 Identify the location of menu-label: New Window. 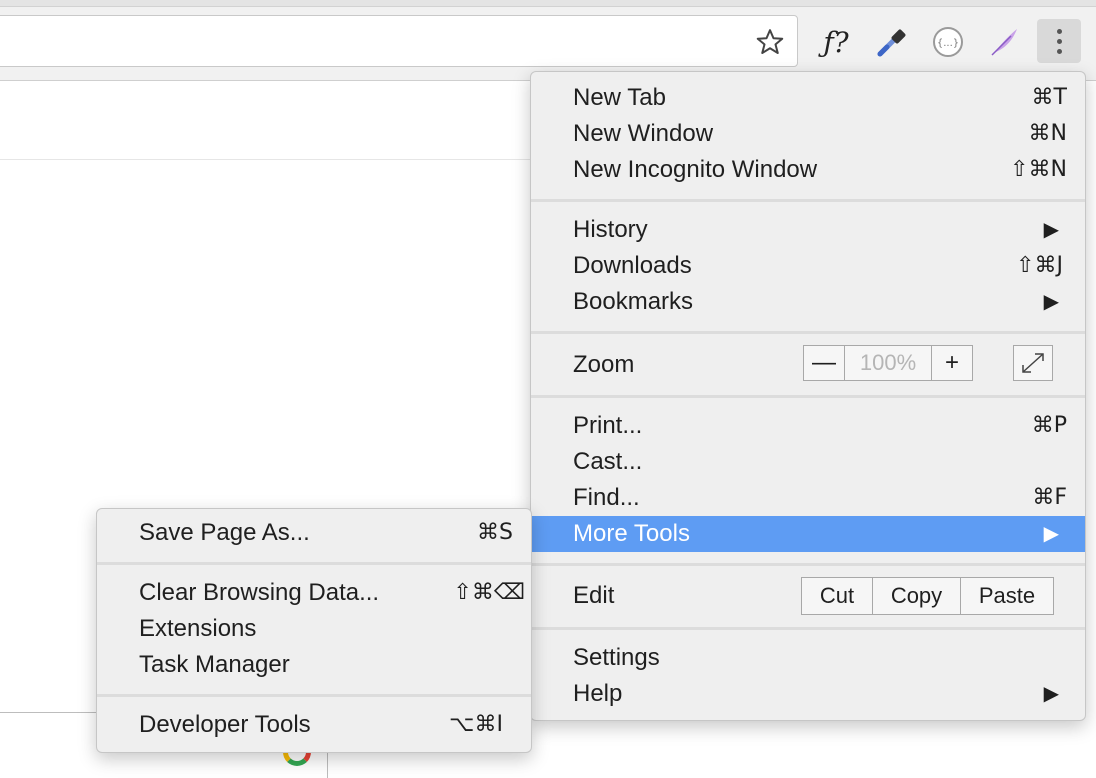
(643, 133).